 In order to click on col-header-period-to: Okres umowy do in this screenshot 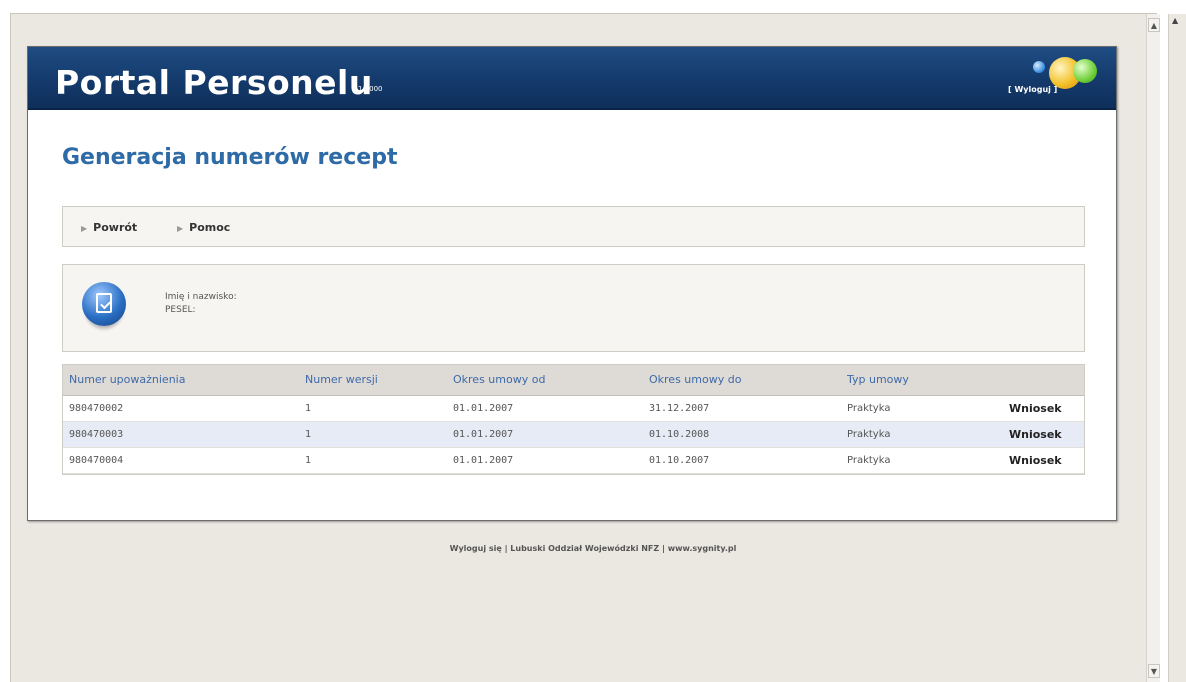, I will do `click(742, 380)`.